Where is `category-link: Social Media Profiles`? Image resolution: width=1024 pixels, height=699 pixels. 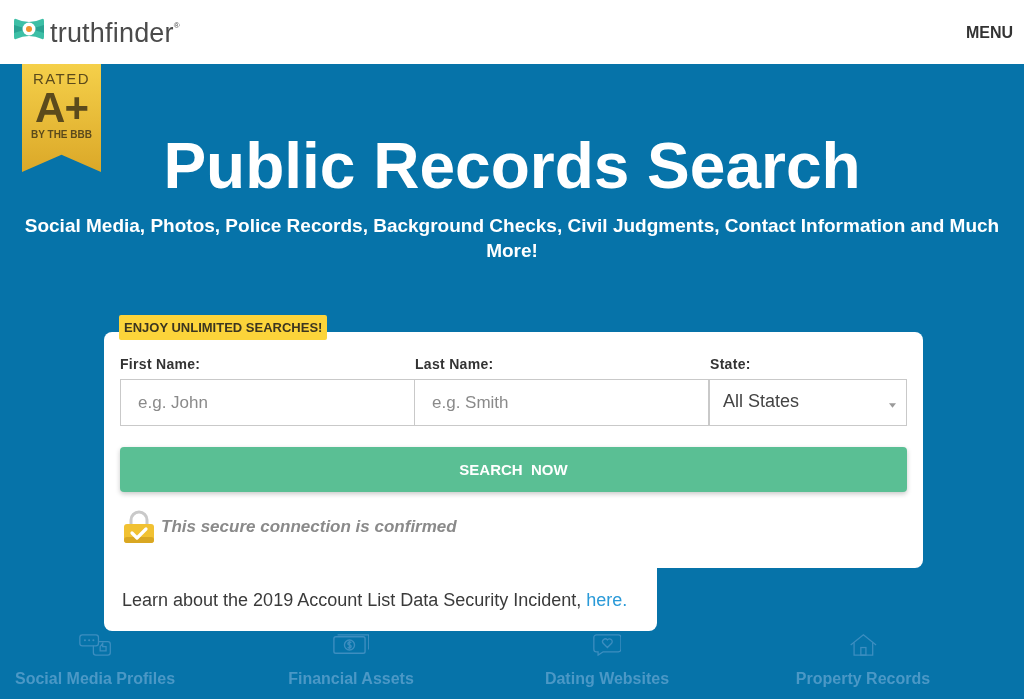 category-link: Social Media Profiles is located at coordinates (95, 679).